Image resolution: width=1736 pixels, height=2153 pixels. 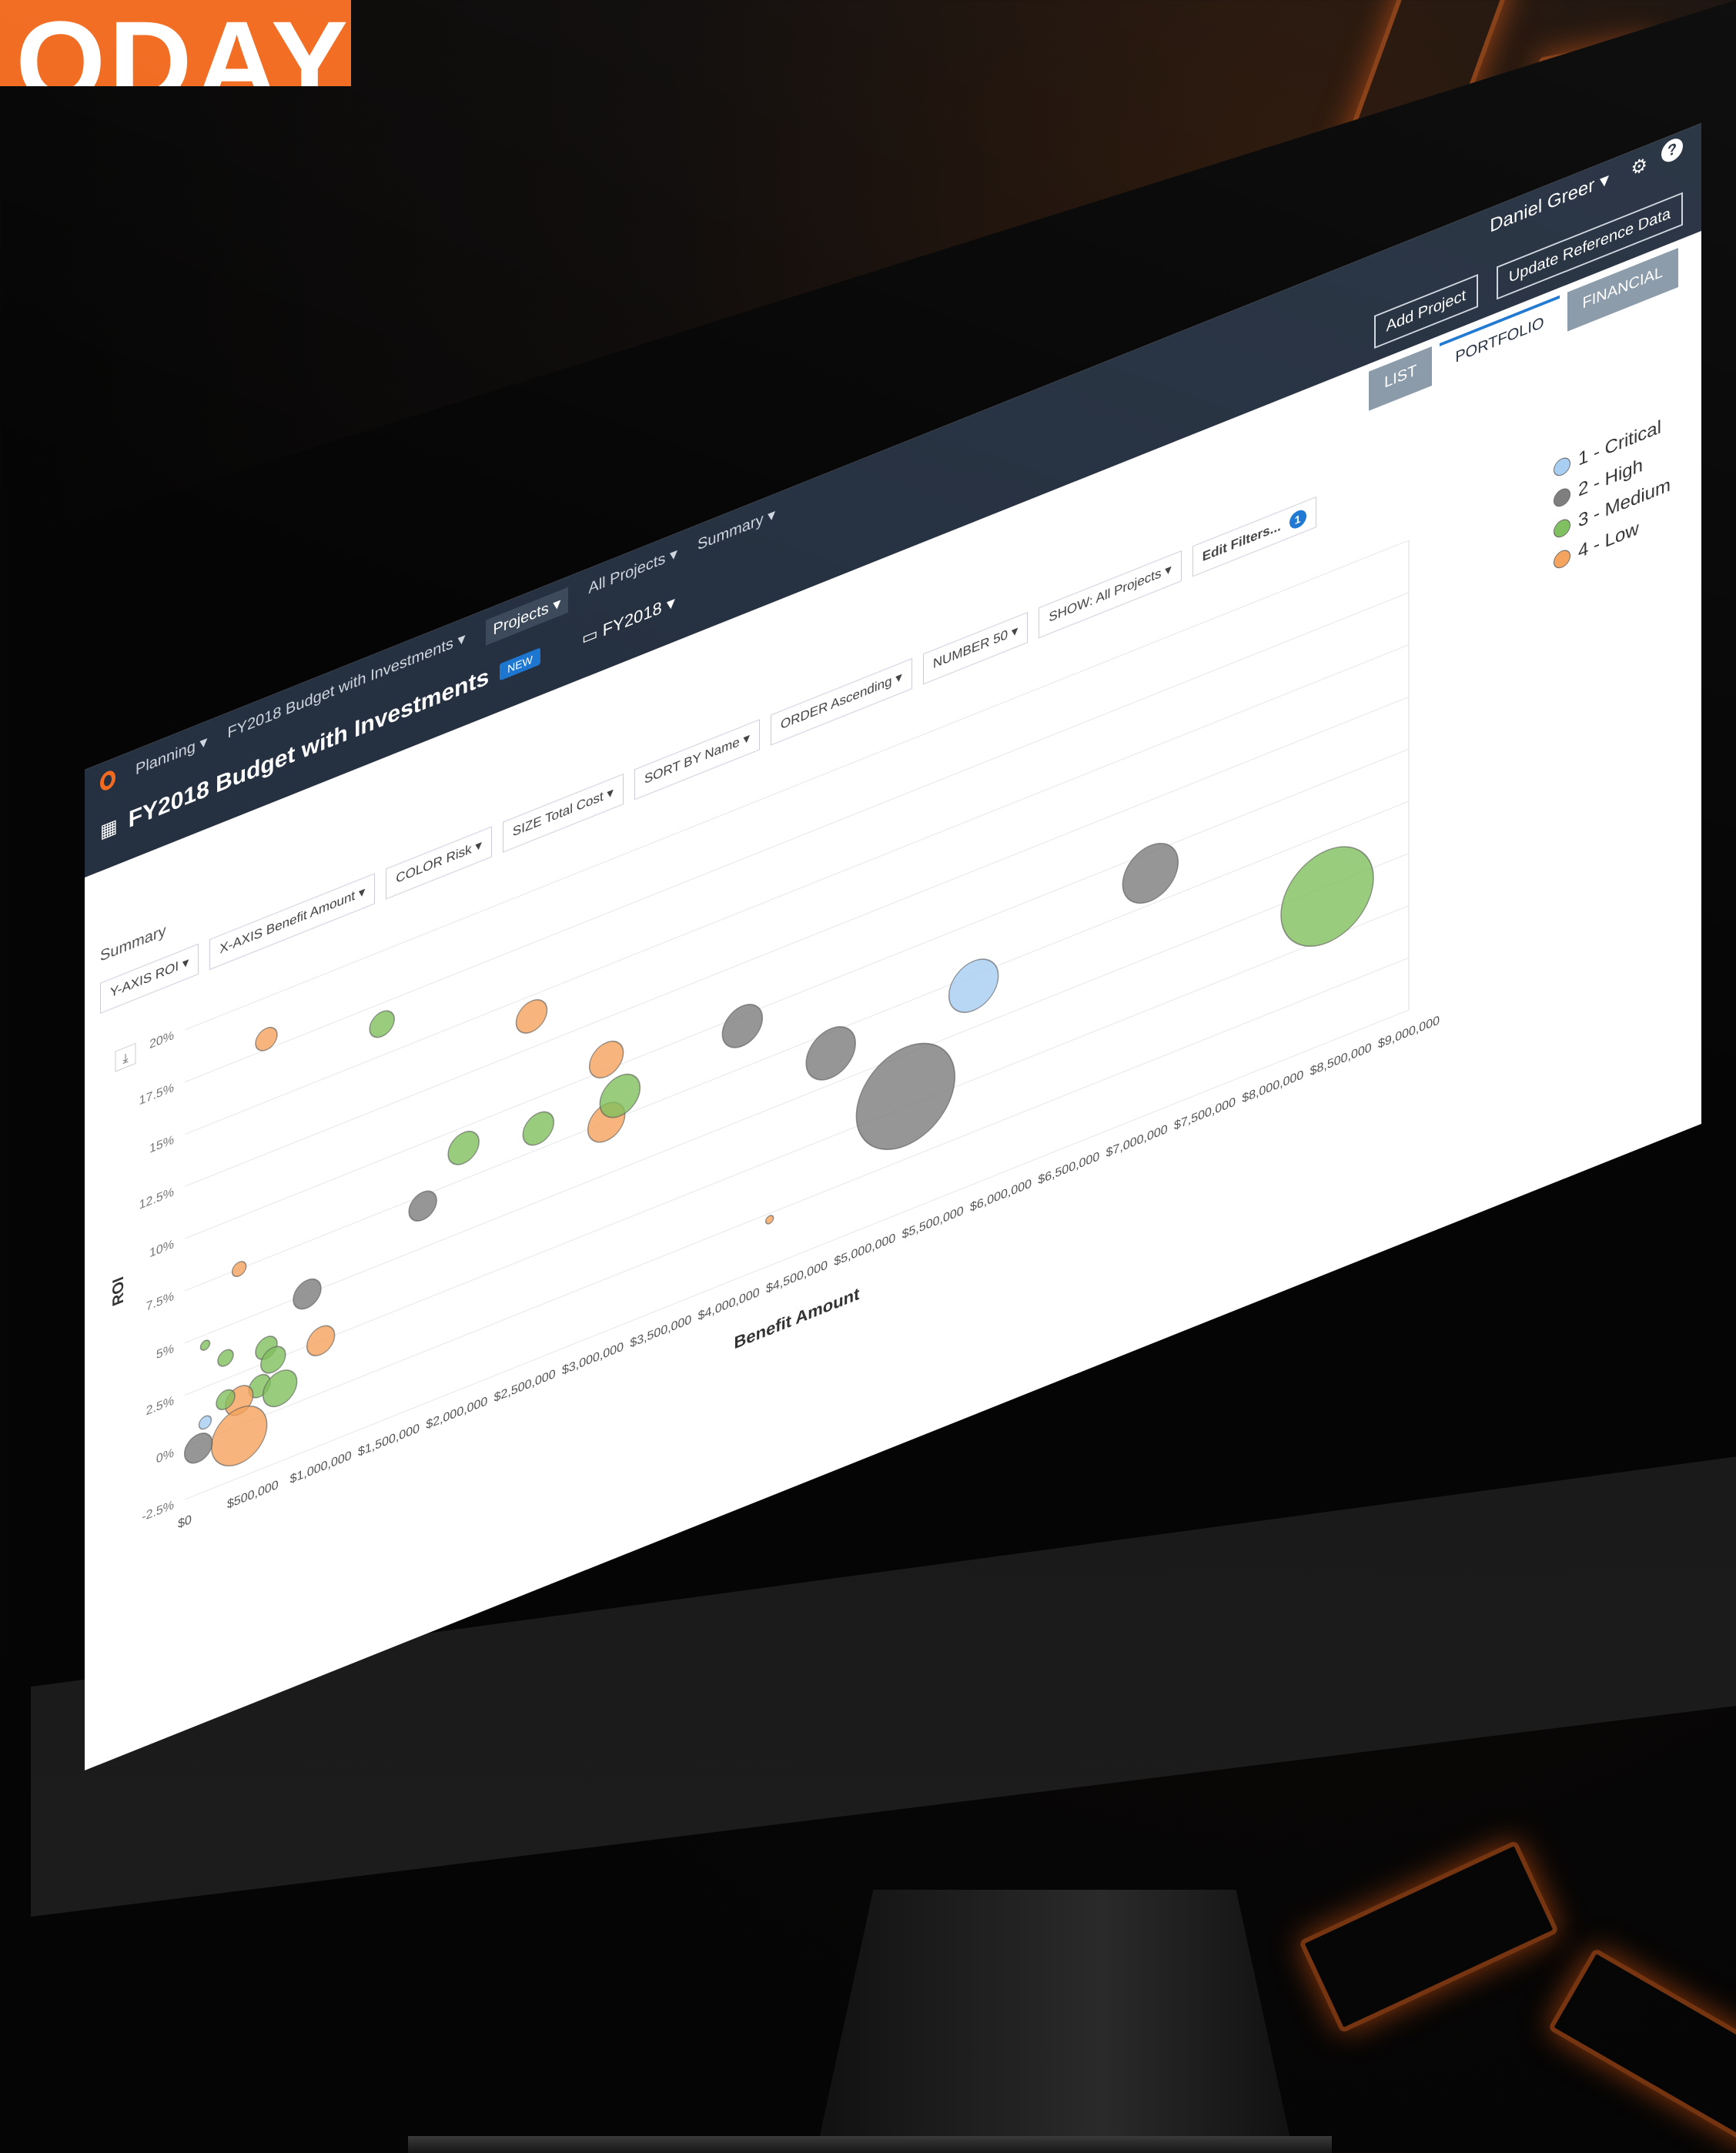 I want to click on y-tick-label: 15%, so click(x=161, y=1144).